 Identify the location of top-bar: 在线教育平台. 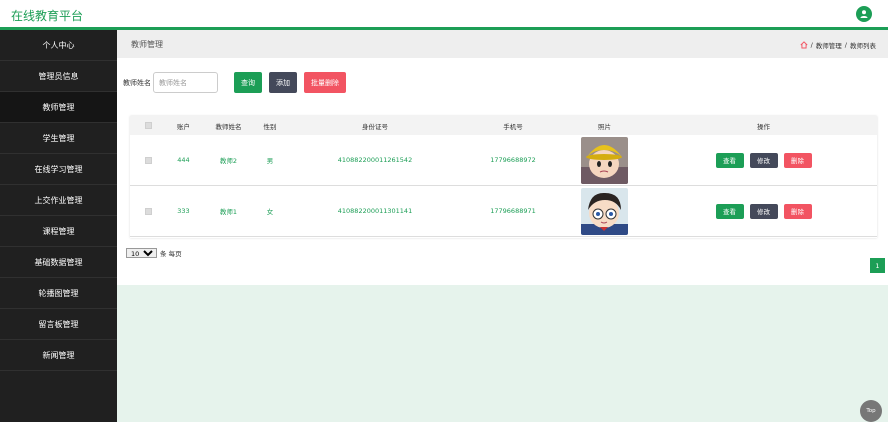
(444, 15).